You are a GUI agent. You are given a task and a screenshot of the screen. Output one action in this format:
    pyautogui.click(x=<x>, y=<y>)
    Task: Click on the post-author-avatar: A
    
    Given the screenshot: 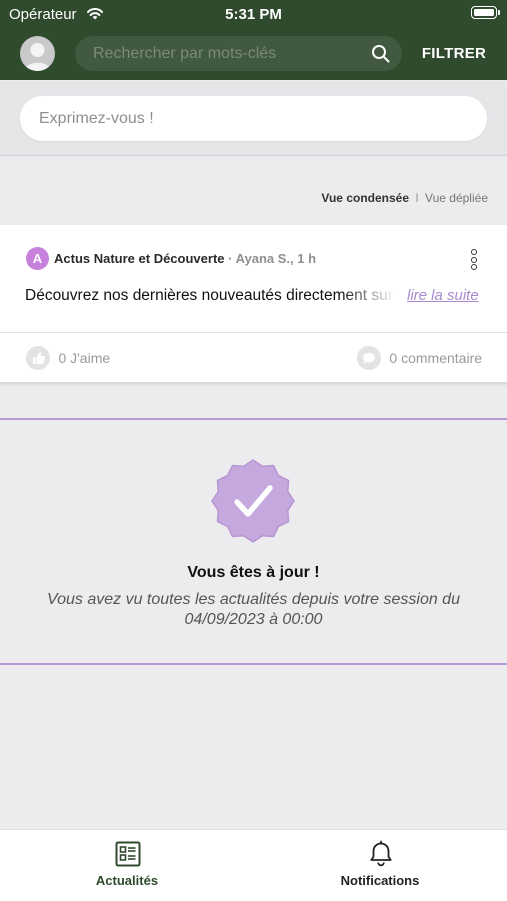 What is the action you would take?
    pyautogui.click(x=37, y=258)
    